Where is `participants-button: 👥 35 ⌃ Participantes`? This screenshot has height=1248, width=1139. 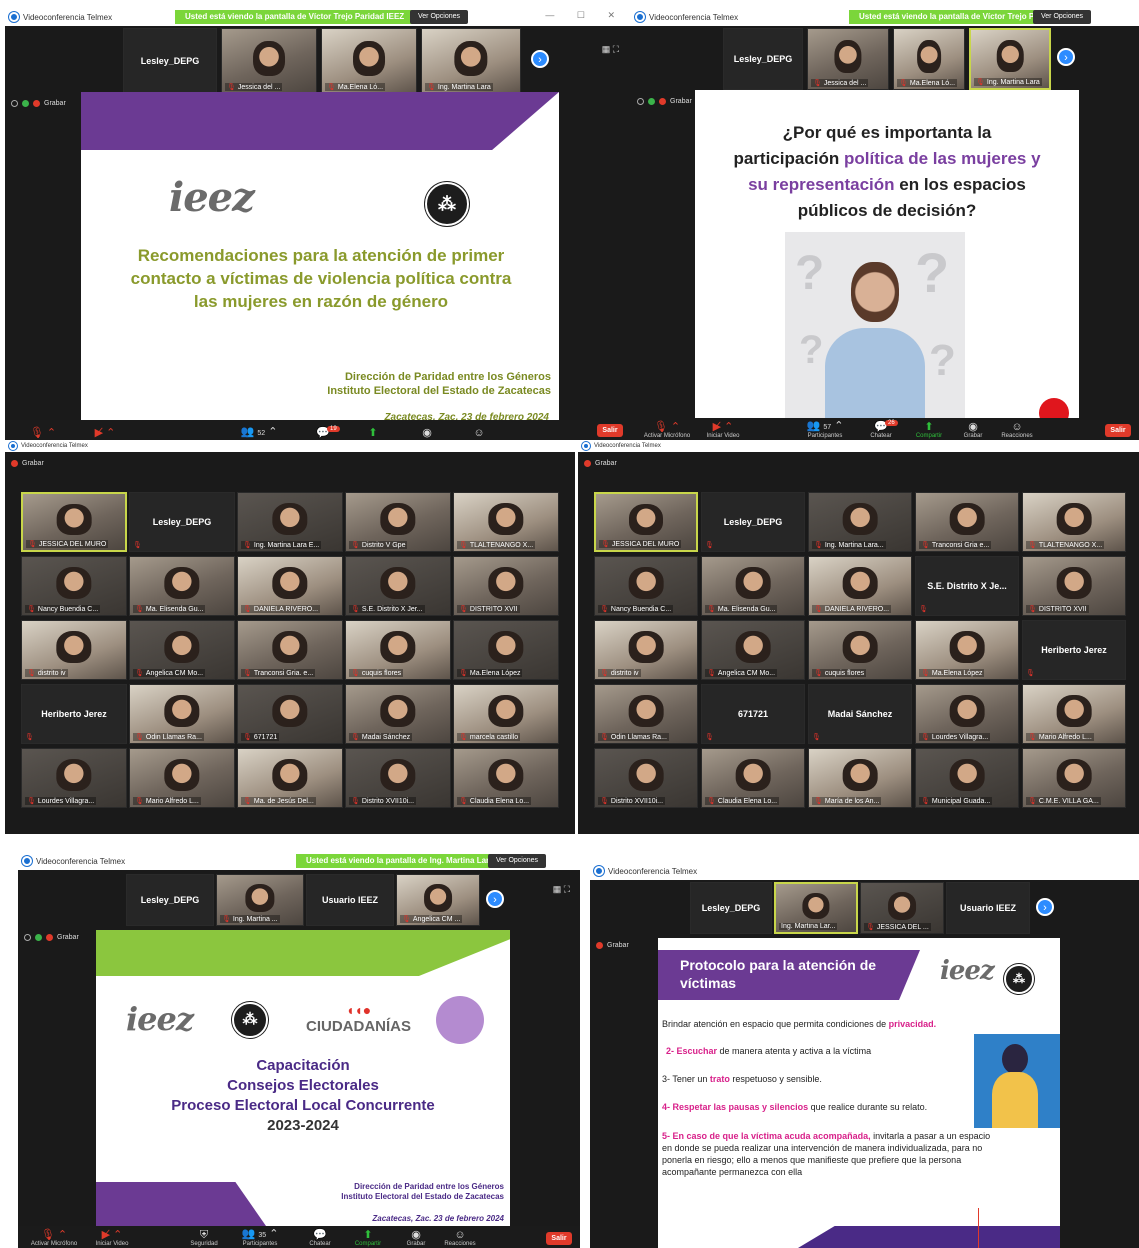 participants-button: 👥 35 ⌃ Participantes is located at coordinates (260, 1238).